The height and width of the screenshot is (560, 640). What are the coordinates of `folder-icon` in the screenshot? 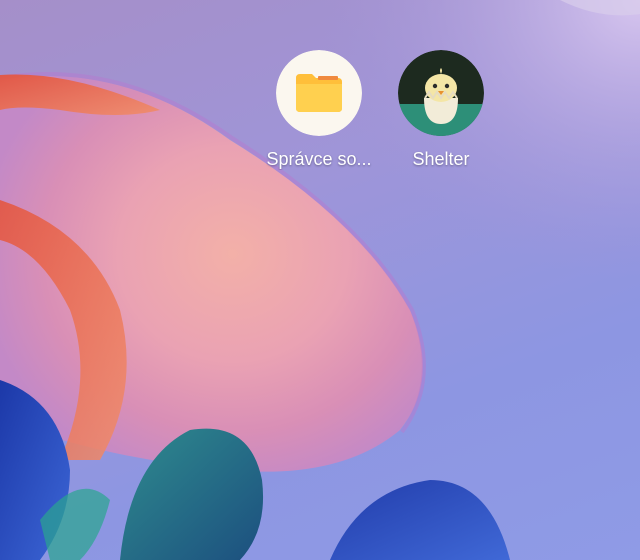 It's located at (319, 93).